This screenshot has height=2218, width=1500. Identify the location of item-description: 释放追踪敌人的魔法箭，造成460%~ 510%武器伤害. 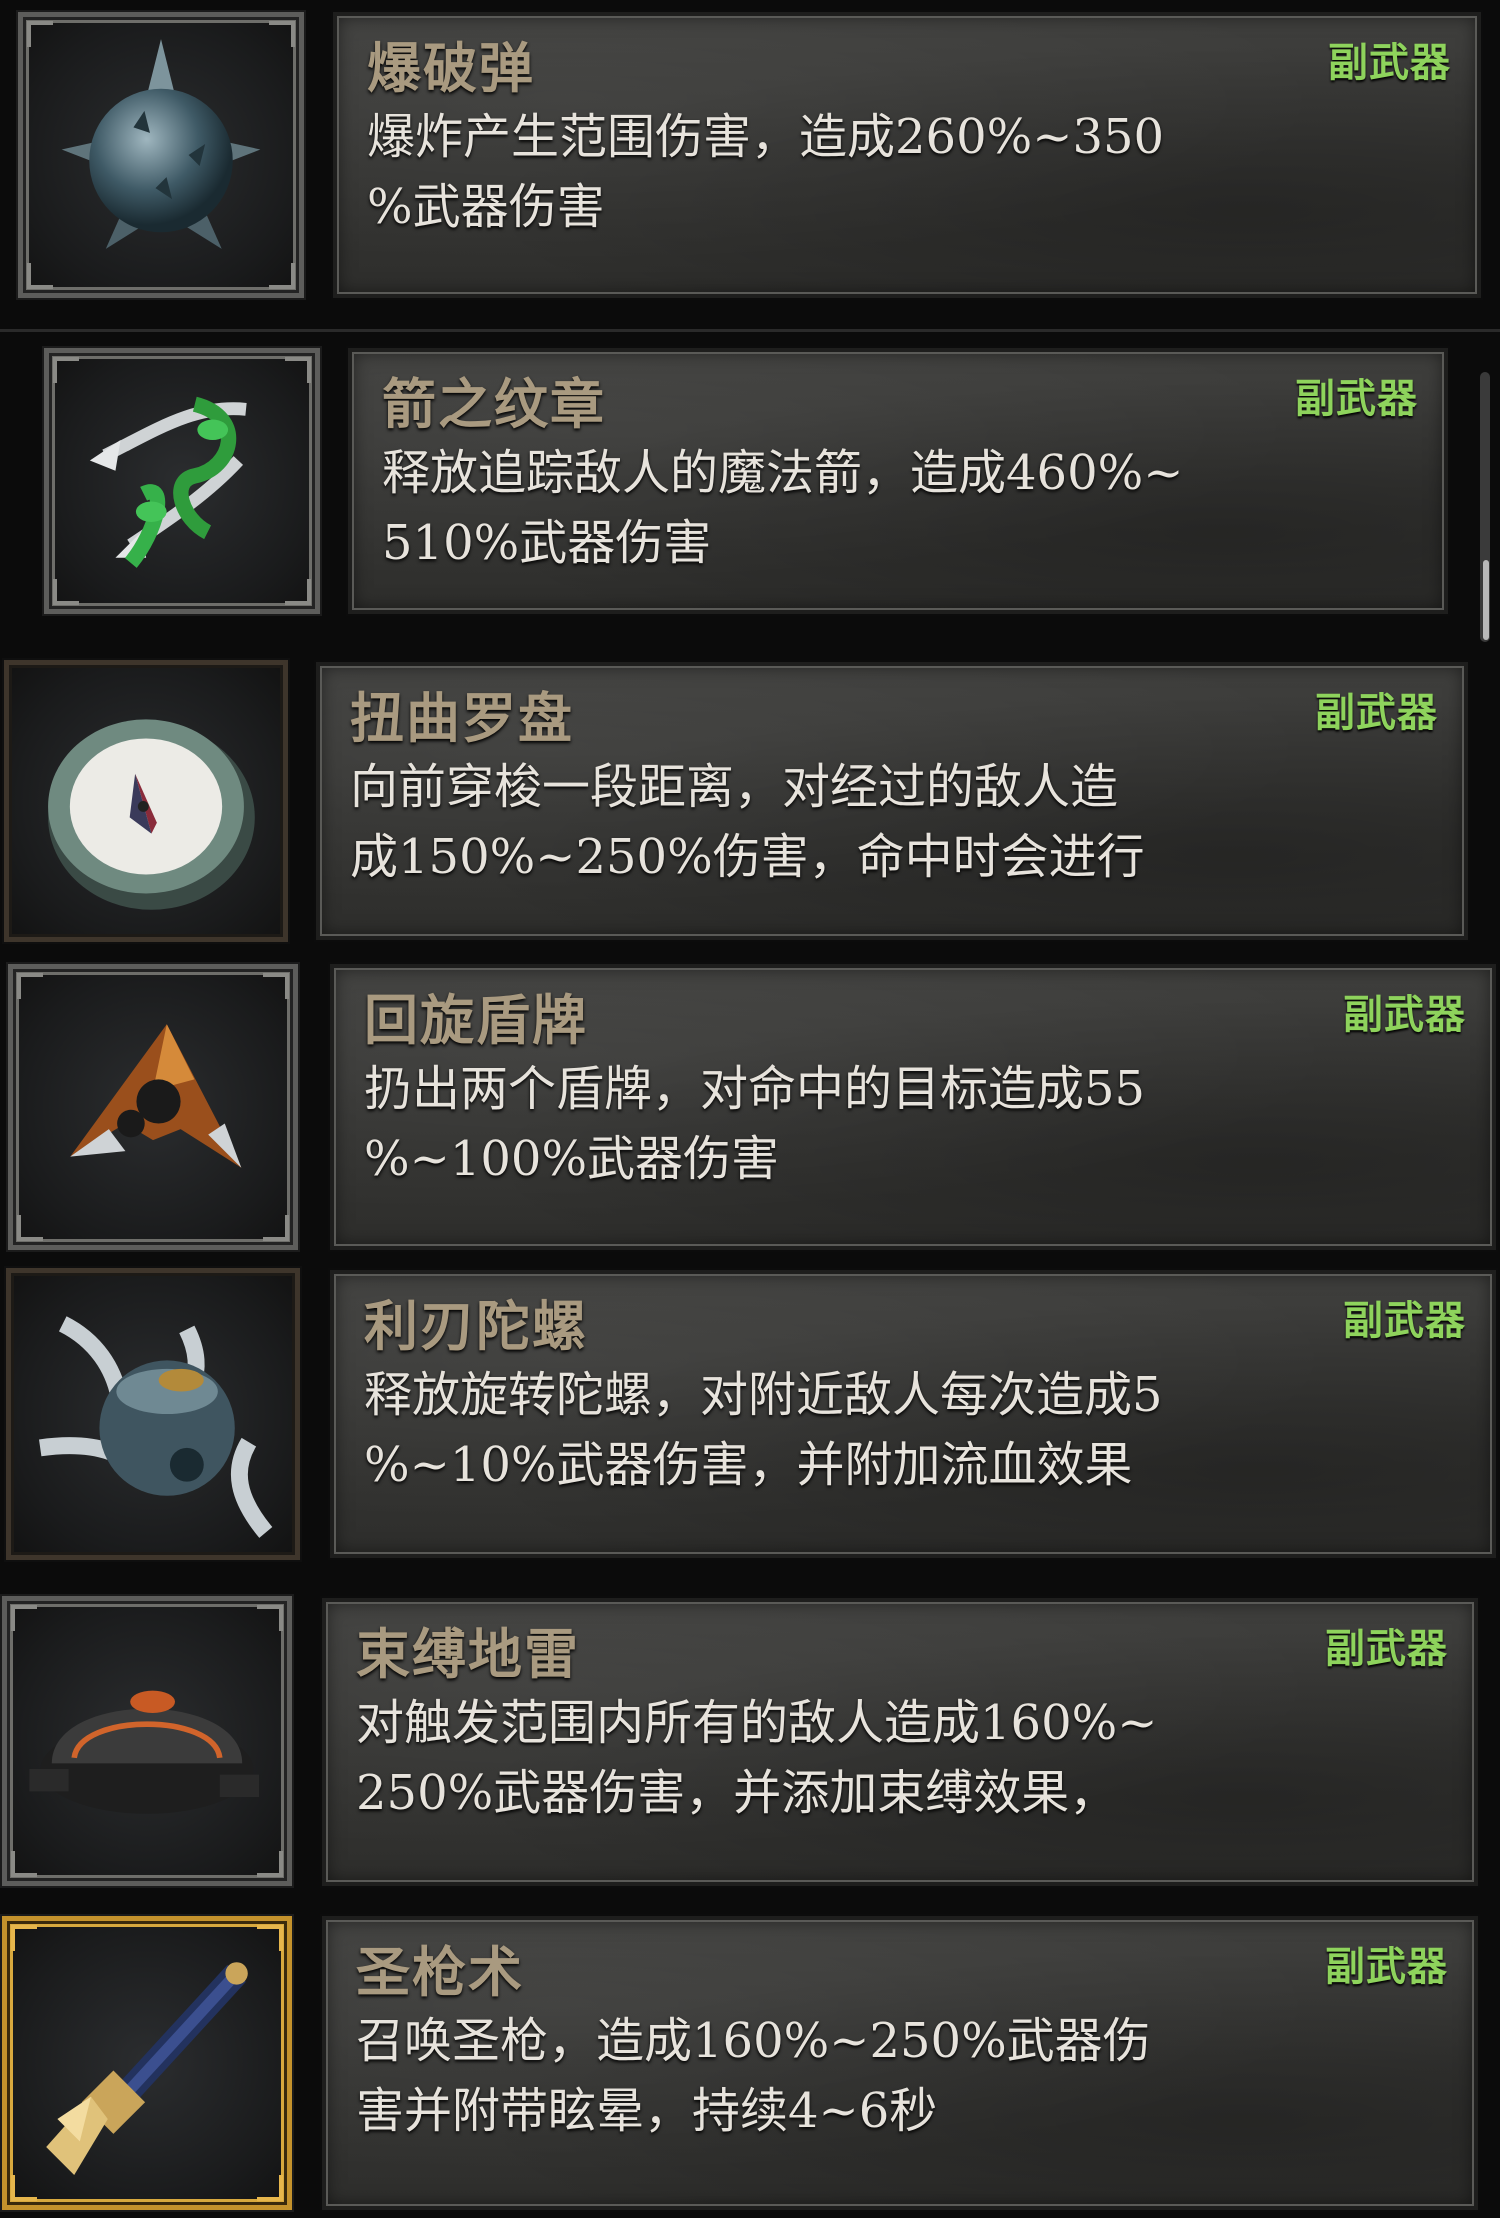
(895, 508).